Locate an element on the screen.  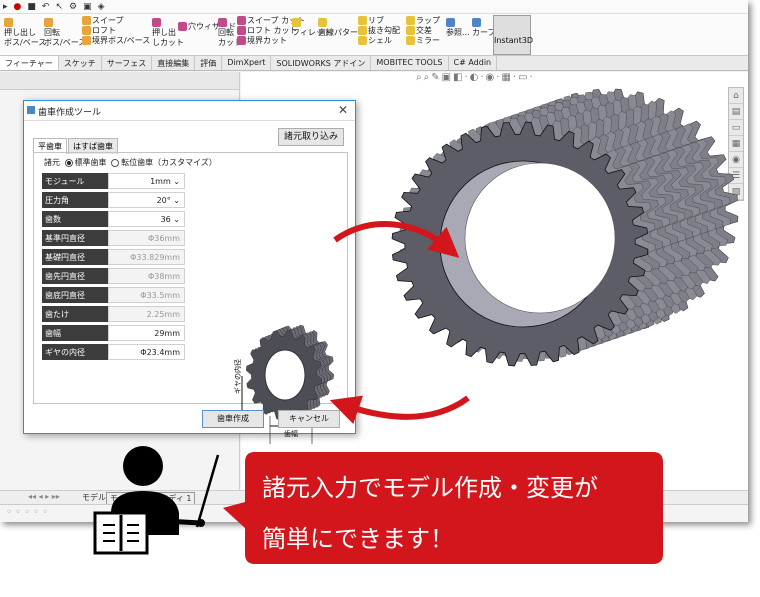
pointer-stick is located at coordinates (207, 491).